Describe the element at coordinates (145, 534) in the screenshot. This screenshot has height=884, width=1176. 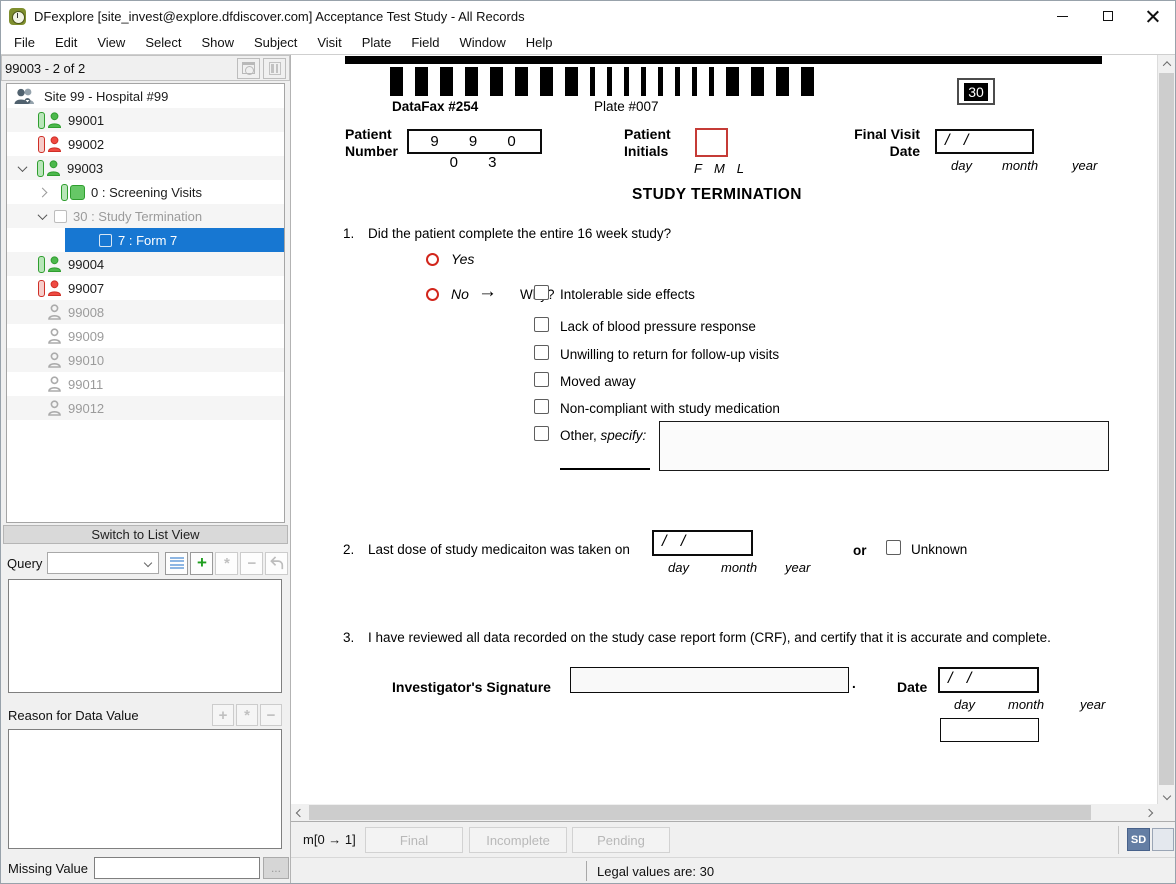
I see `switch-to-list-view-button: Switch to List View` at that location.